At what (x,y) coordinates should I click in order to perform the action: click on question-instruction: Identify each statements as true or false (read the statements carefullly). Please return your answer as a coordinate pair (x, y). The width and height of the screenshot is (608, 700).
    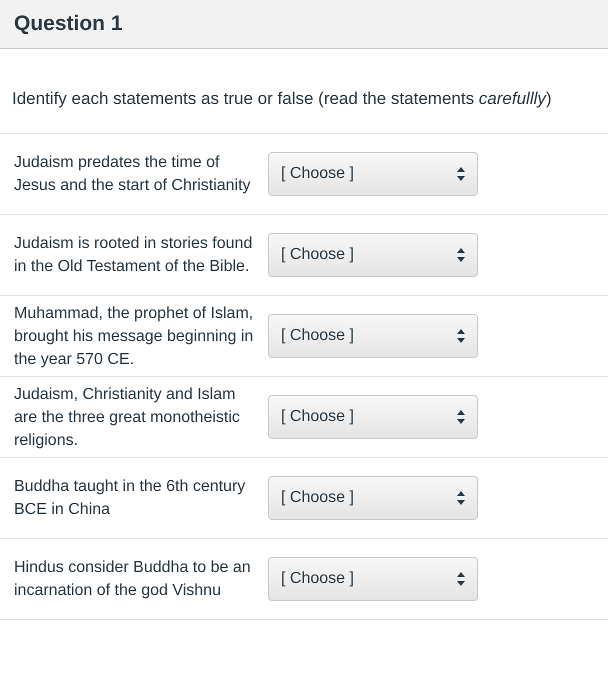
    Looking at the image, I should click on (304, 91).